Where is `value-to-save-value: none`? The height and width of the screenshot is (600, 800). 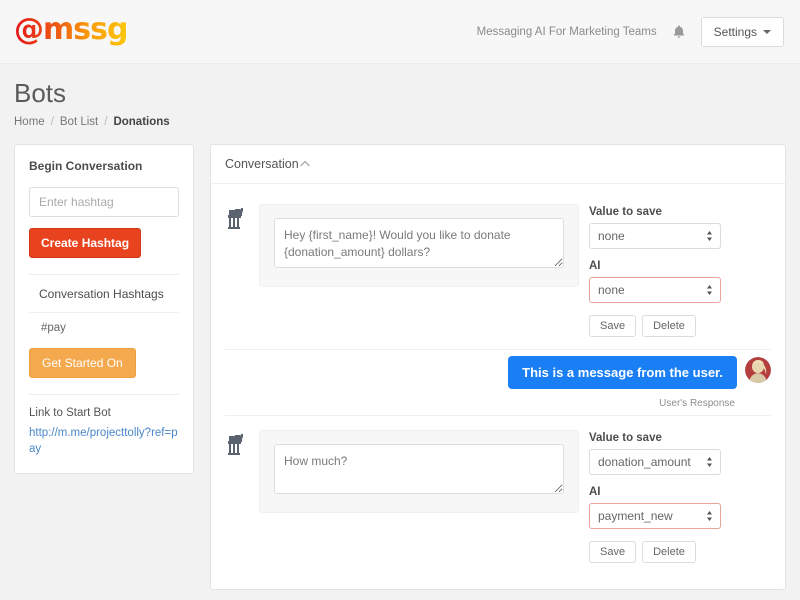
value-to-save-value: none is located at coordinates (611, 236).